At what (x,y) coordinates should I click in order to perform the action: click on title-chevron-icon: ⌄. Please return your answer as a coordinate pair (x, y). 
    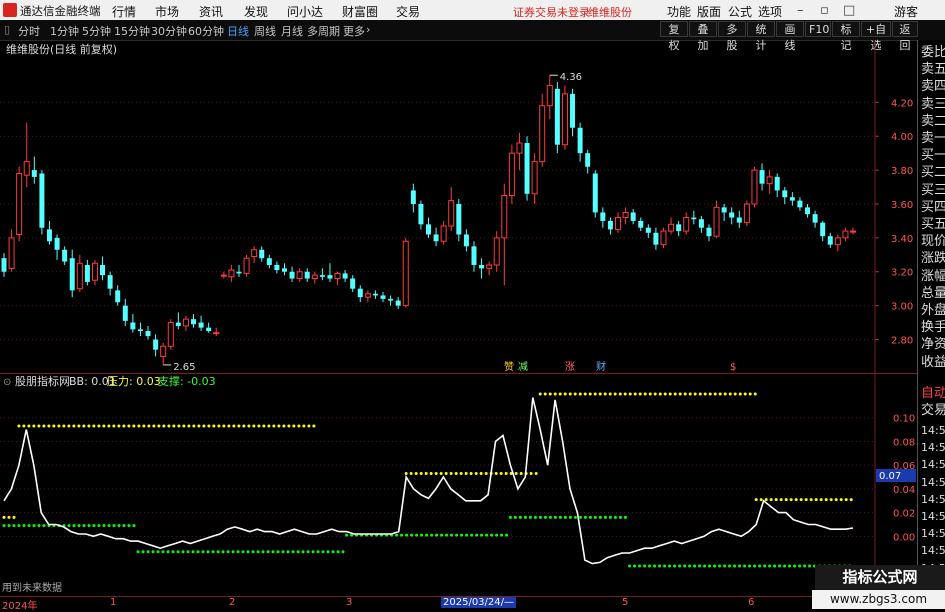
    Looking at the image, I should click on (110, 50).